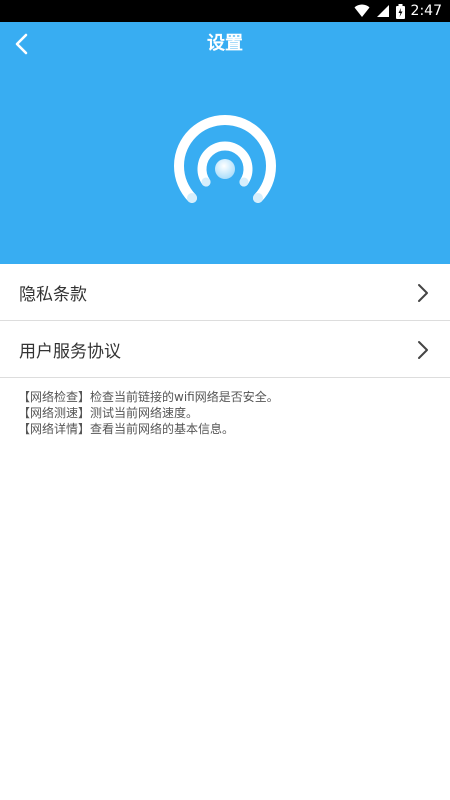 This screenshot has height=800, width=450. I want to click on info-line-network-details: 【网络详情】查看当前网络的基本信息。, so click(126, 429).